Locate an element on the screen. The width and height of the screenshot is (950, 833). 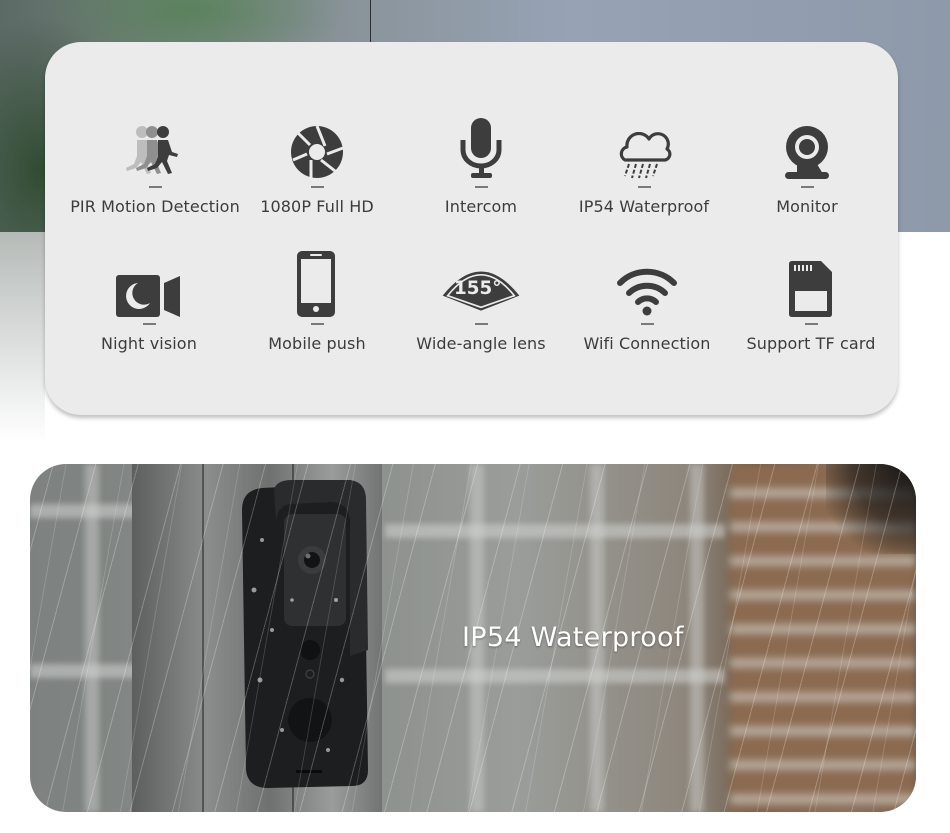
feature-waterproof: IP54 Waterproof is located at coordinates (644, 163).